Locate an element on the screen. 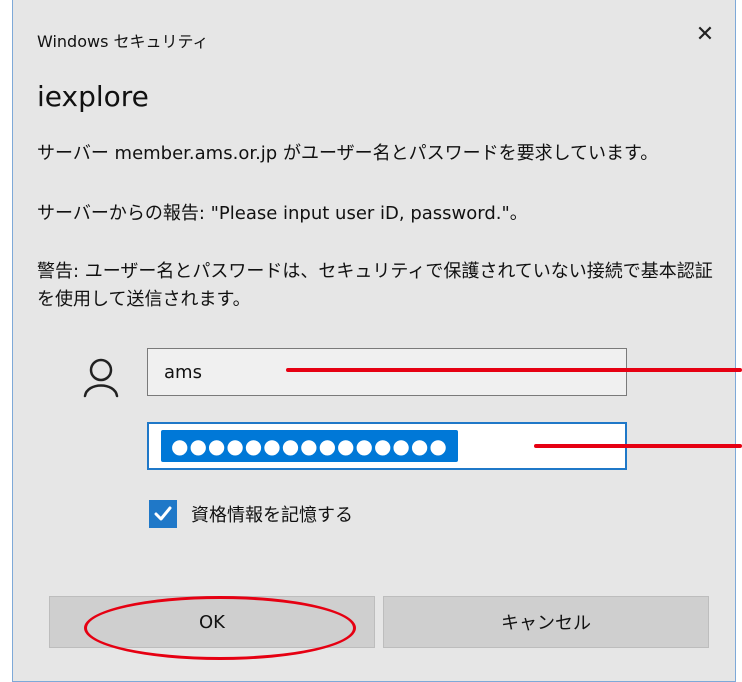 Image resolution: width=742 pixels, height=682 pixels. username-field: ams is located at coordinates (387, 372).